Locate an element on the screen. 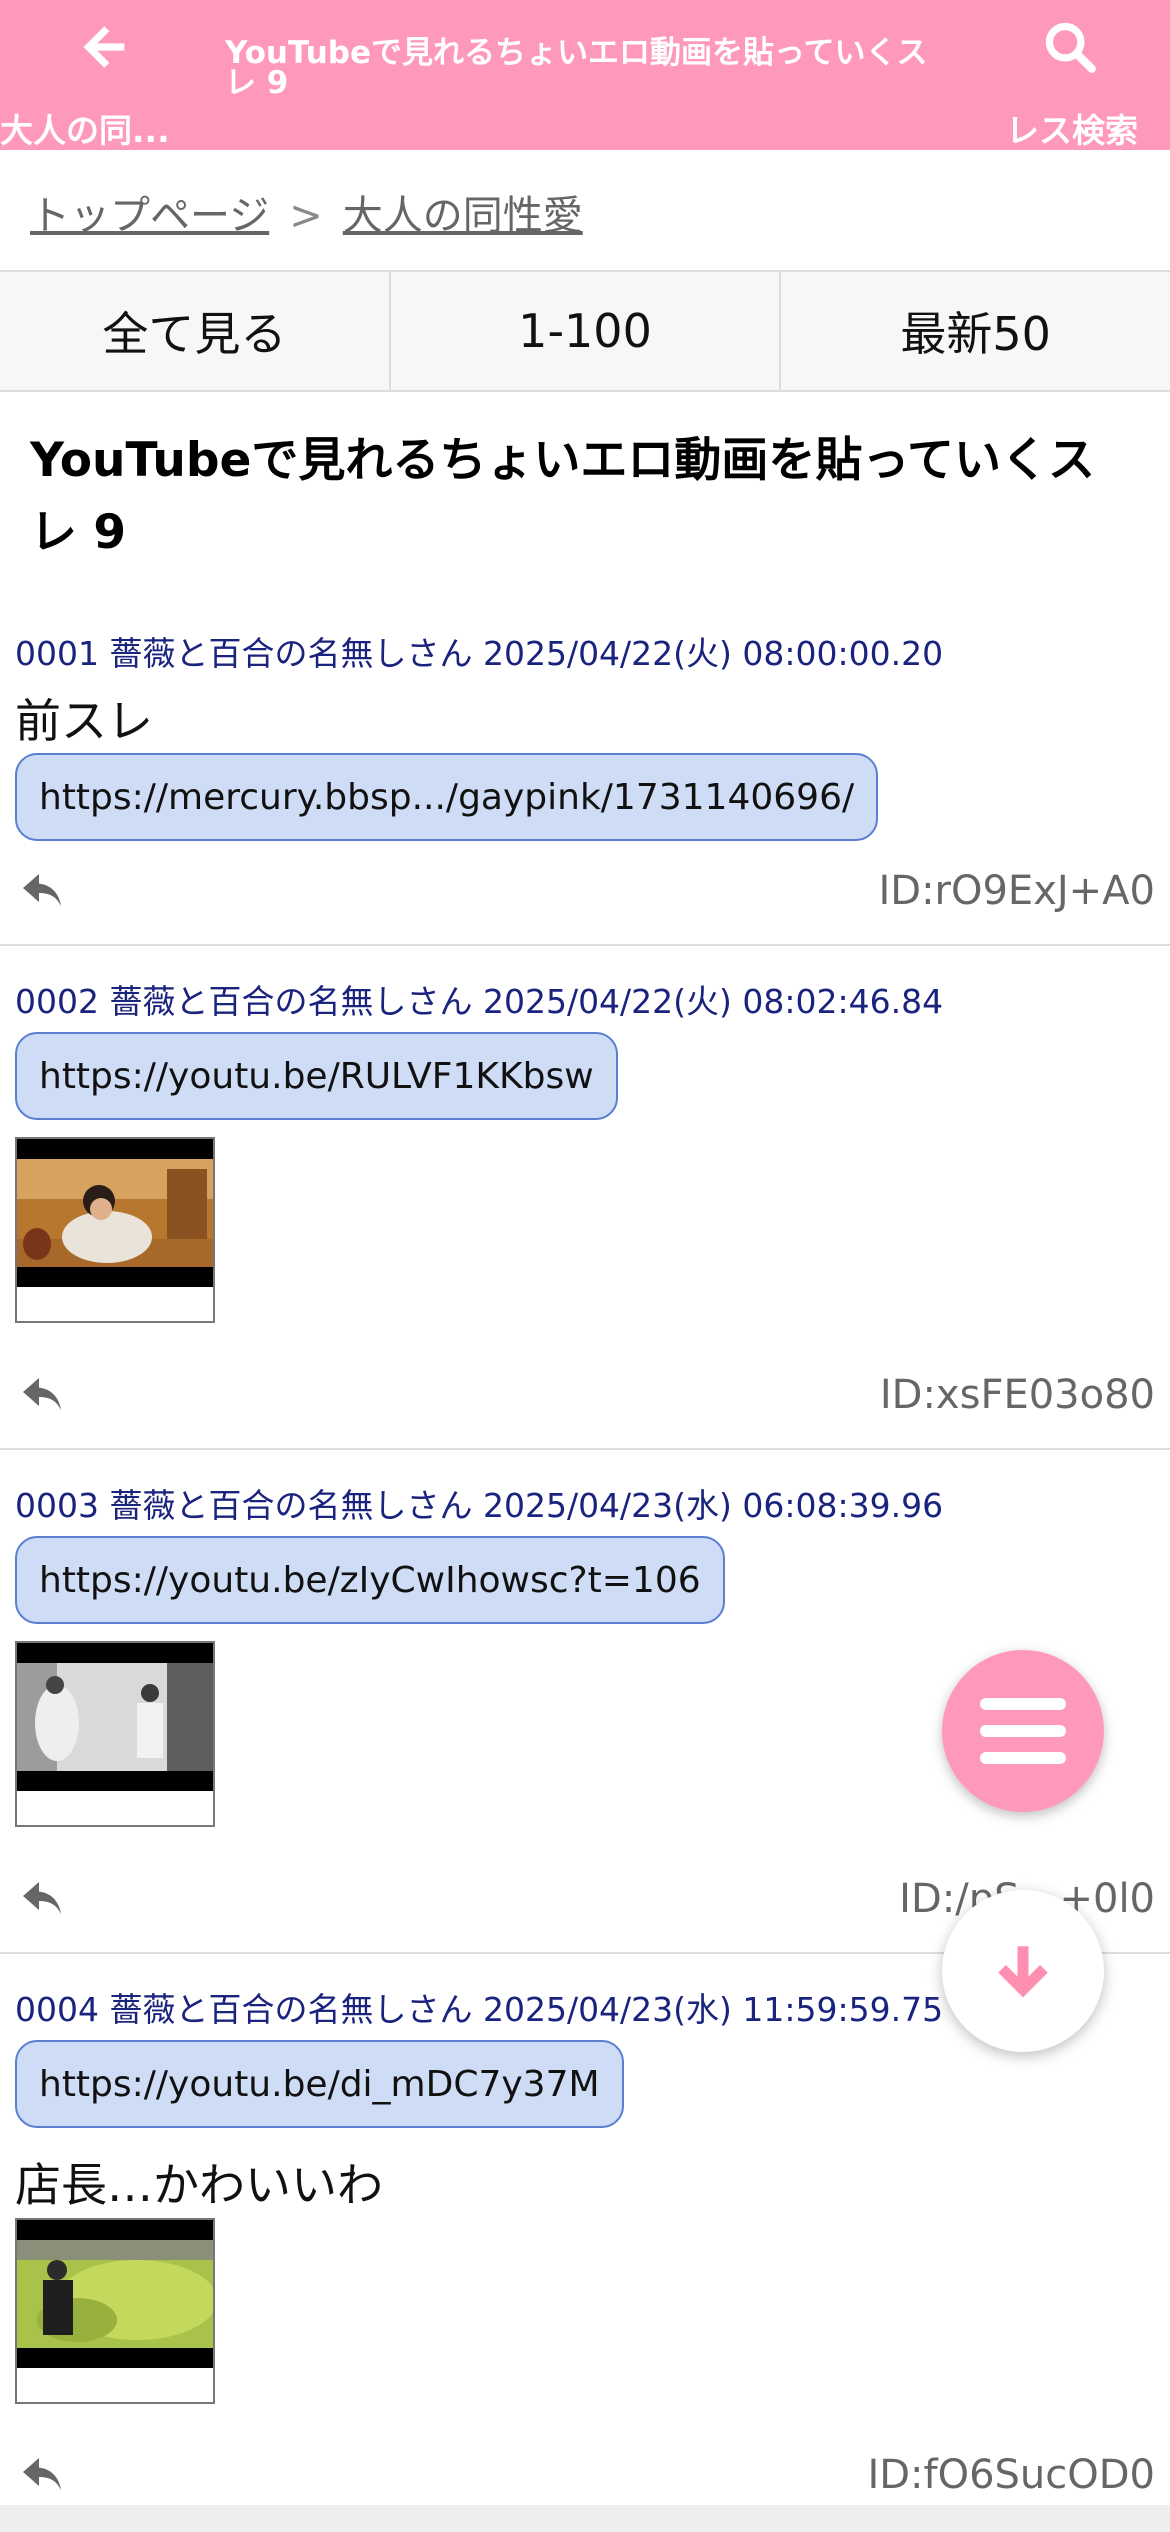 This screenshot has height=2532, width=1170. search-label: レス検索 is located at coordinates (1072, 130).